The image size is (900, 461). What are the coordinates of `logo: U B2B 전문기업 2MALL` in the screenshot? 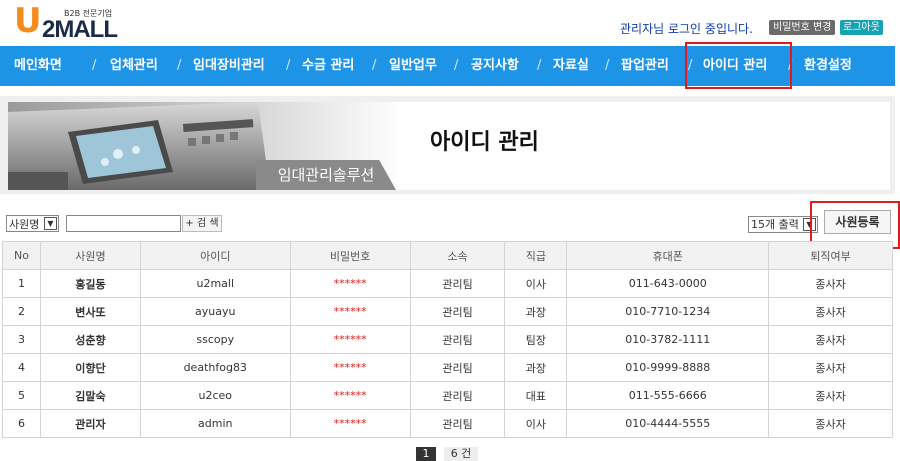 It's located at (71, 22).